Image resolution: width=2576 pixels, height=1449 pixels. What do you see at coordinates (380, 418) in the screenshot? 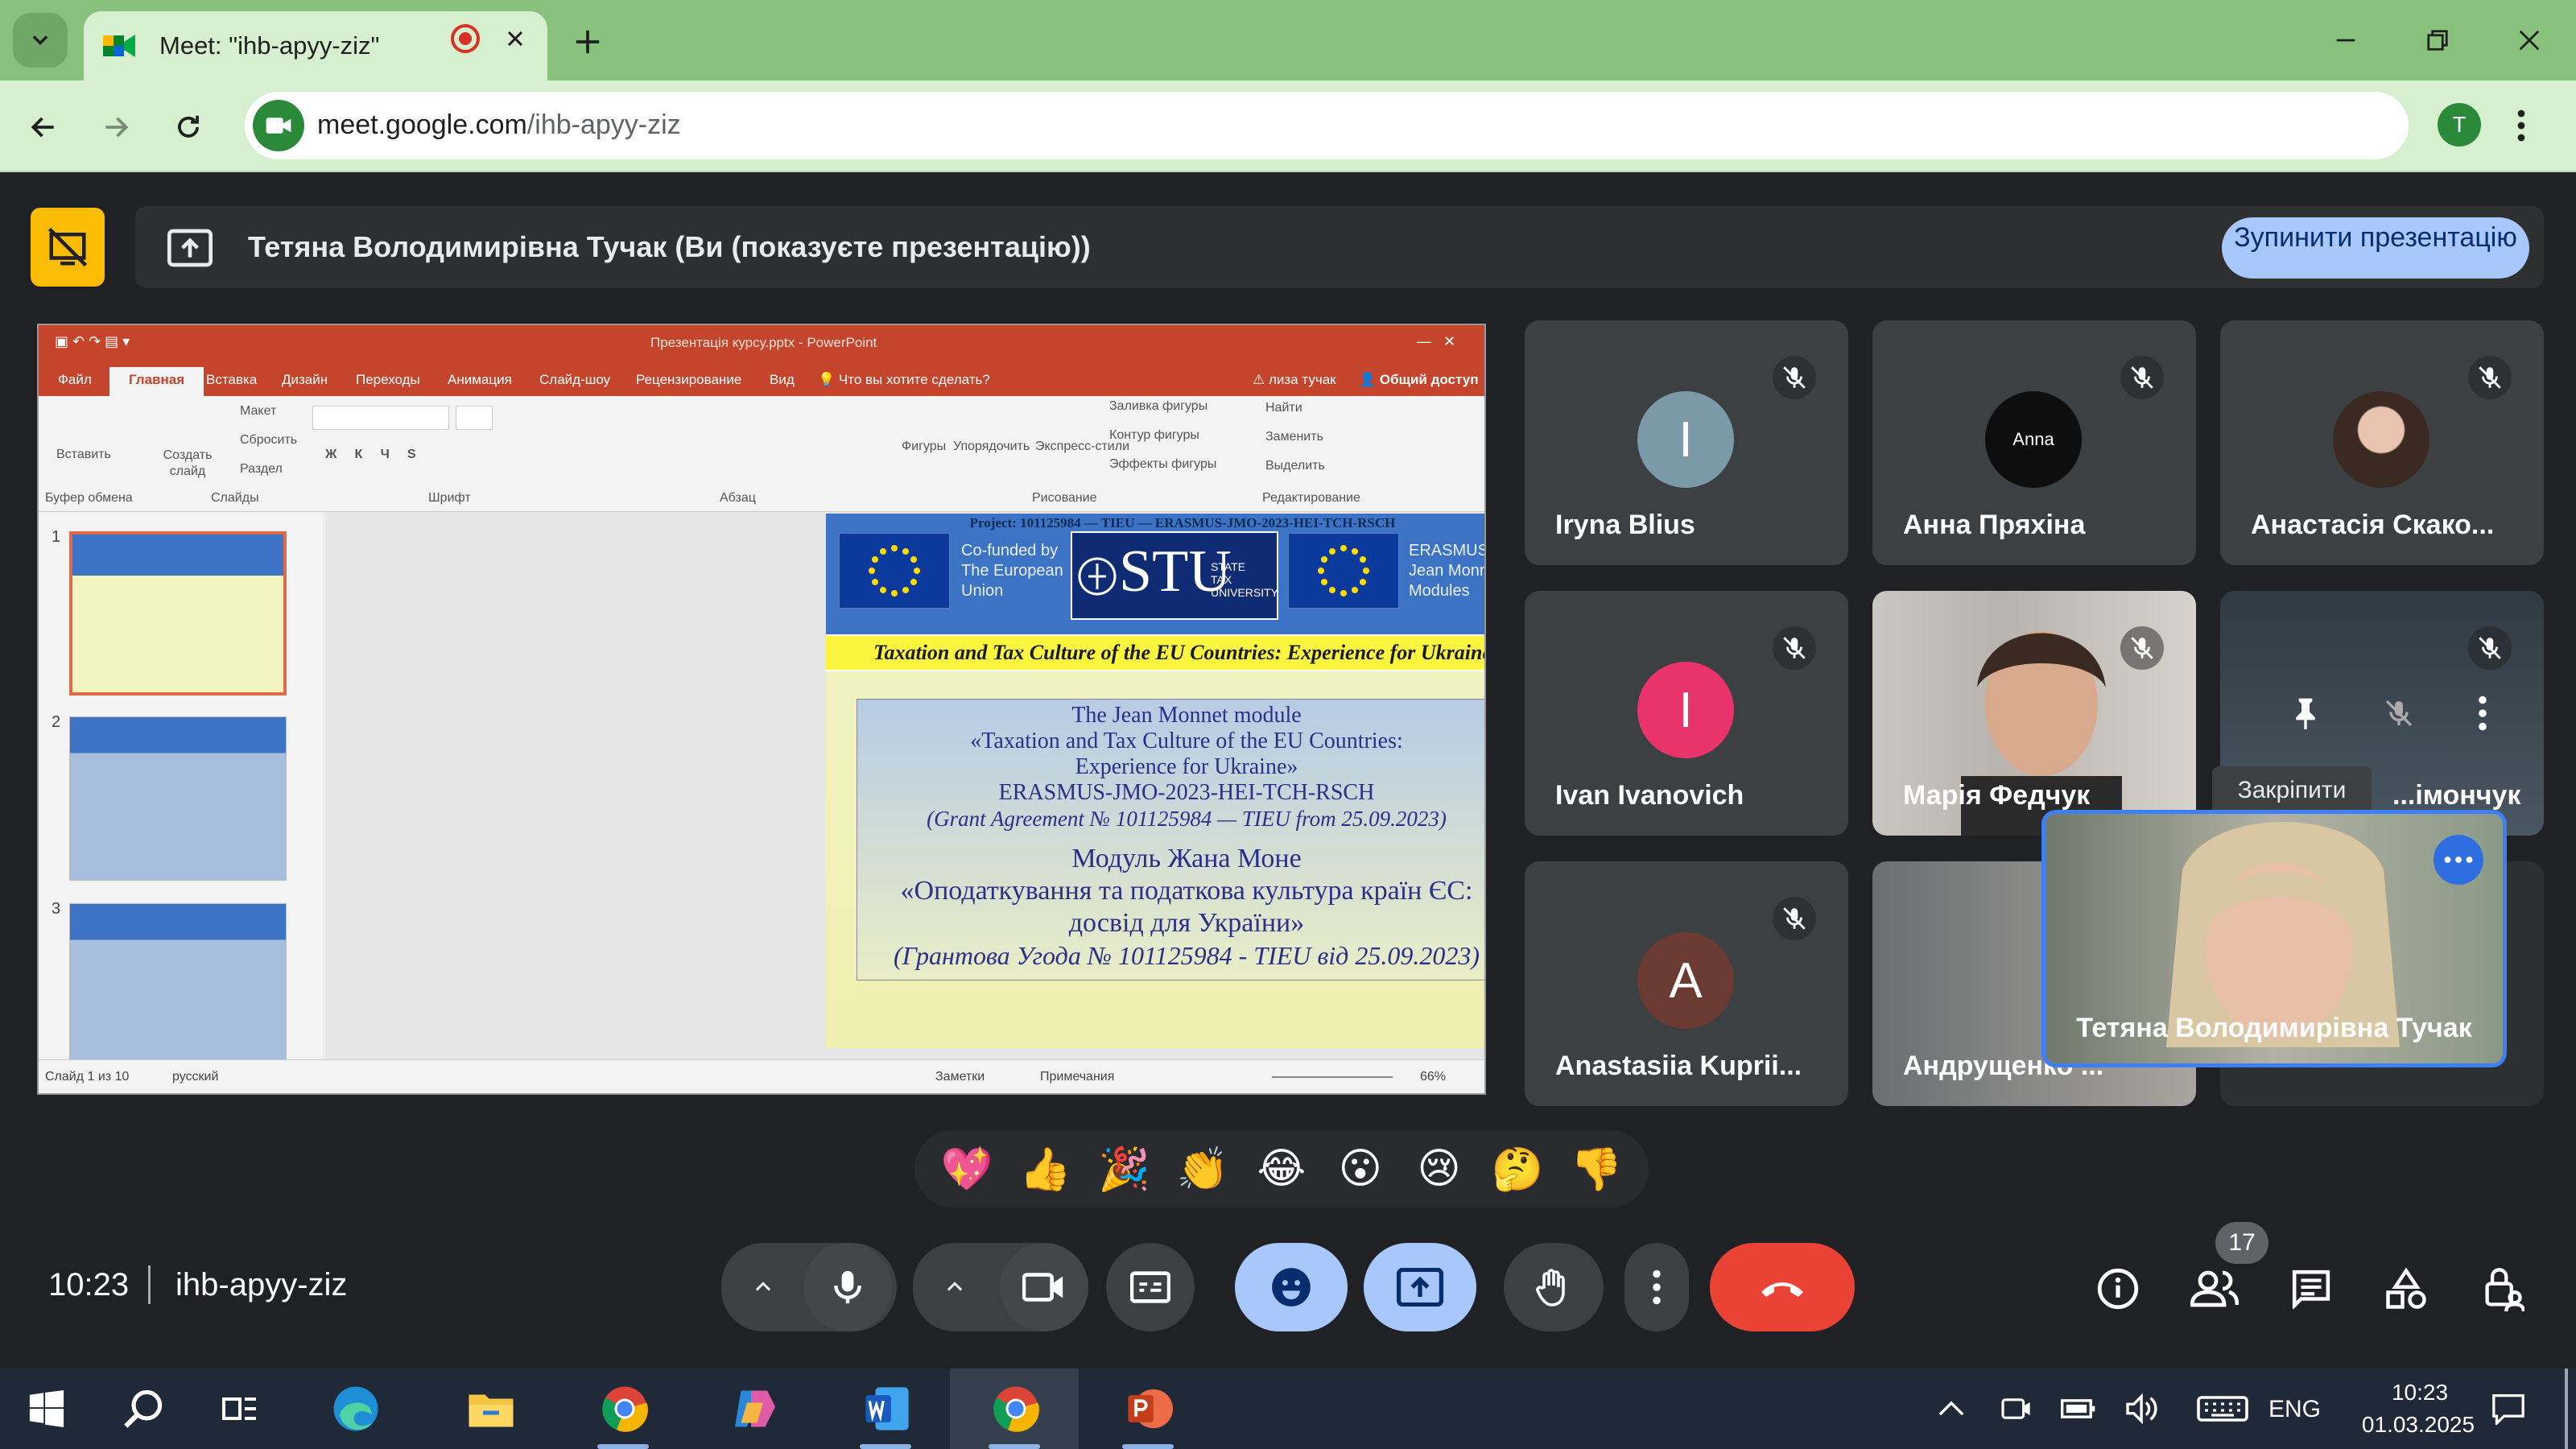
I see `ppt-font-name-input` at bounding box center [380, 418].